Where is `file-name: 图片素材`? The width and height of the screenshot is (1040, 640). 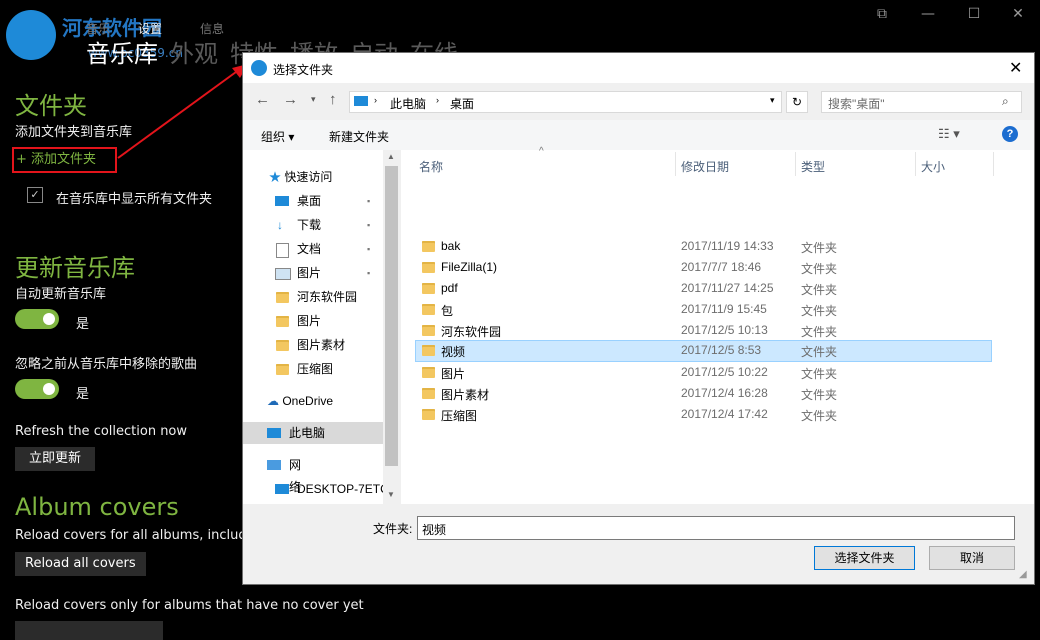
file-name: 图片素材 is located at coordinates (465, 395).